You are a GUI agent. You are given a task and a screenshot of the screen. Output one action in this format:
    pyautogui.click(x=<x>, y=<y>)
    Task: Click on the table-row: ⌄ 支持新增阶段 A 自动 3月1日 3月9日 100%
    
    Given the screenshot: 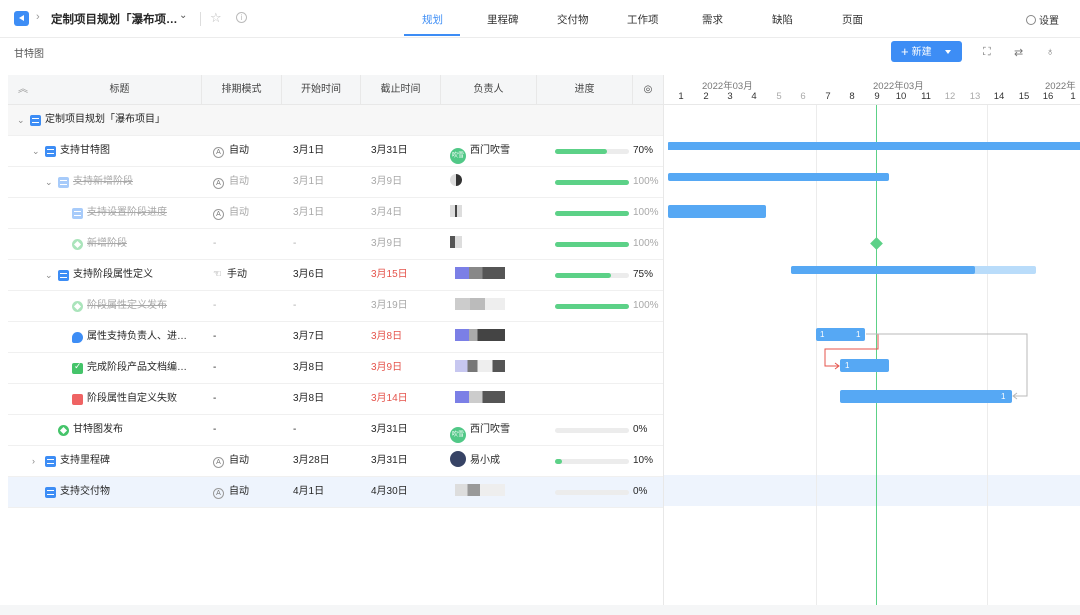 What is the action you would take?
    pyautogui.click(x=335, y=182)
    